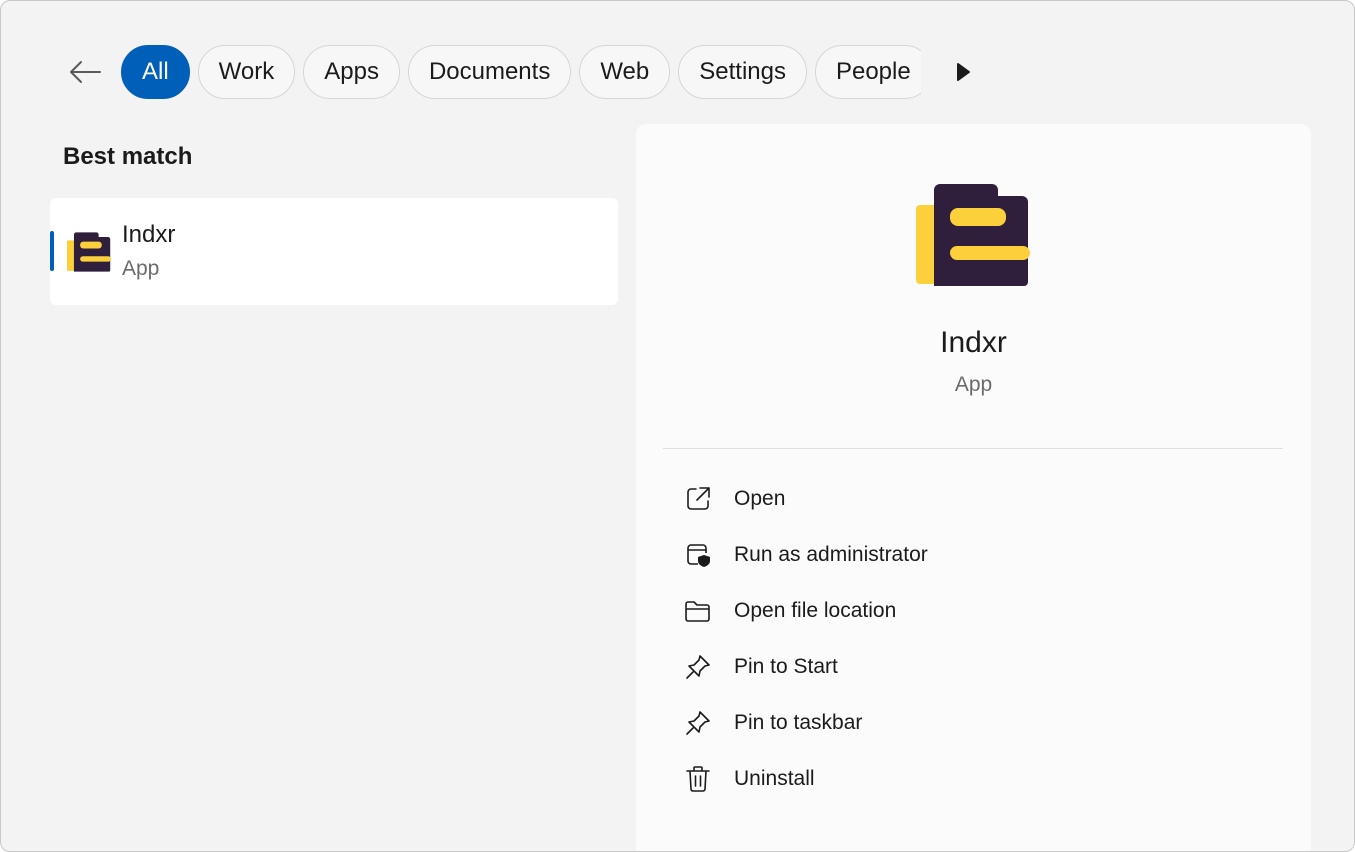 This screenshot has width=1355, height=852. Describe the element at coordinates (760, 498) in the screenshot. I see `action-open-label: Open` at that location.